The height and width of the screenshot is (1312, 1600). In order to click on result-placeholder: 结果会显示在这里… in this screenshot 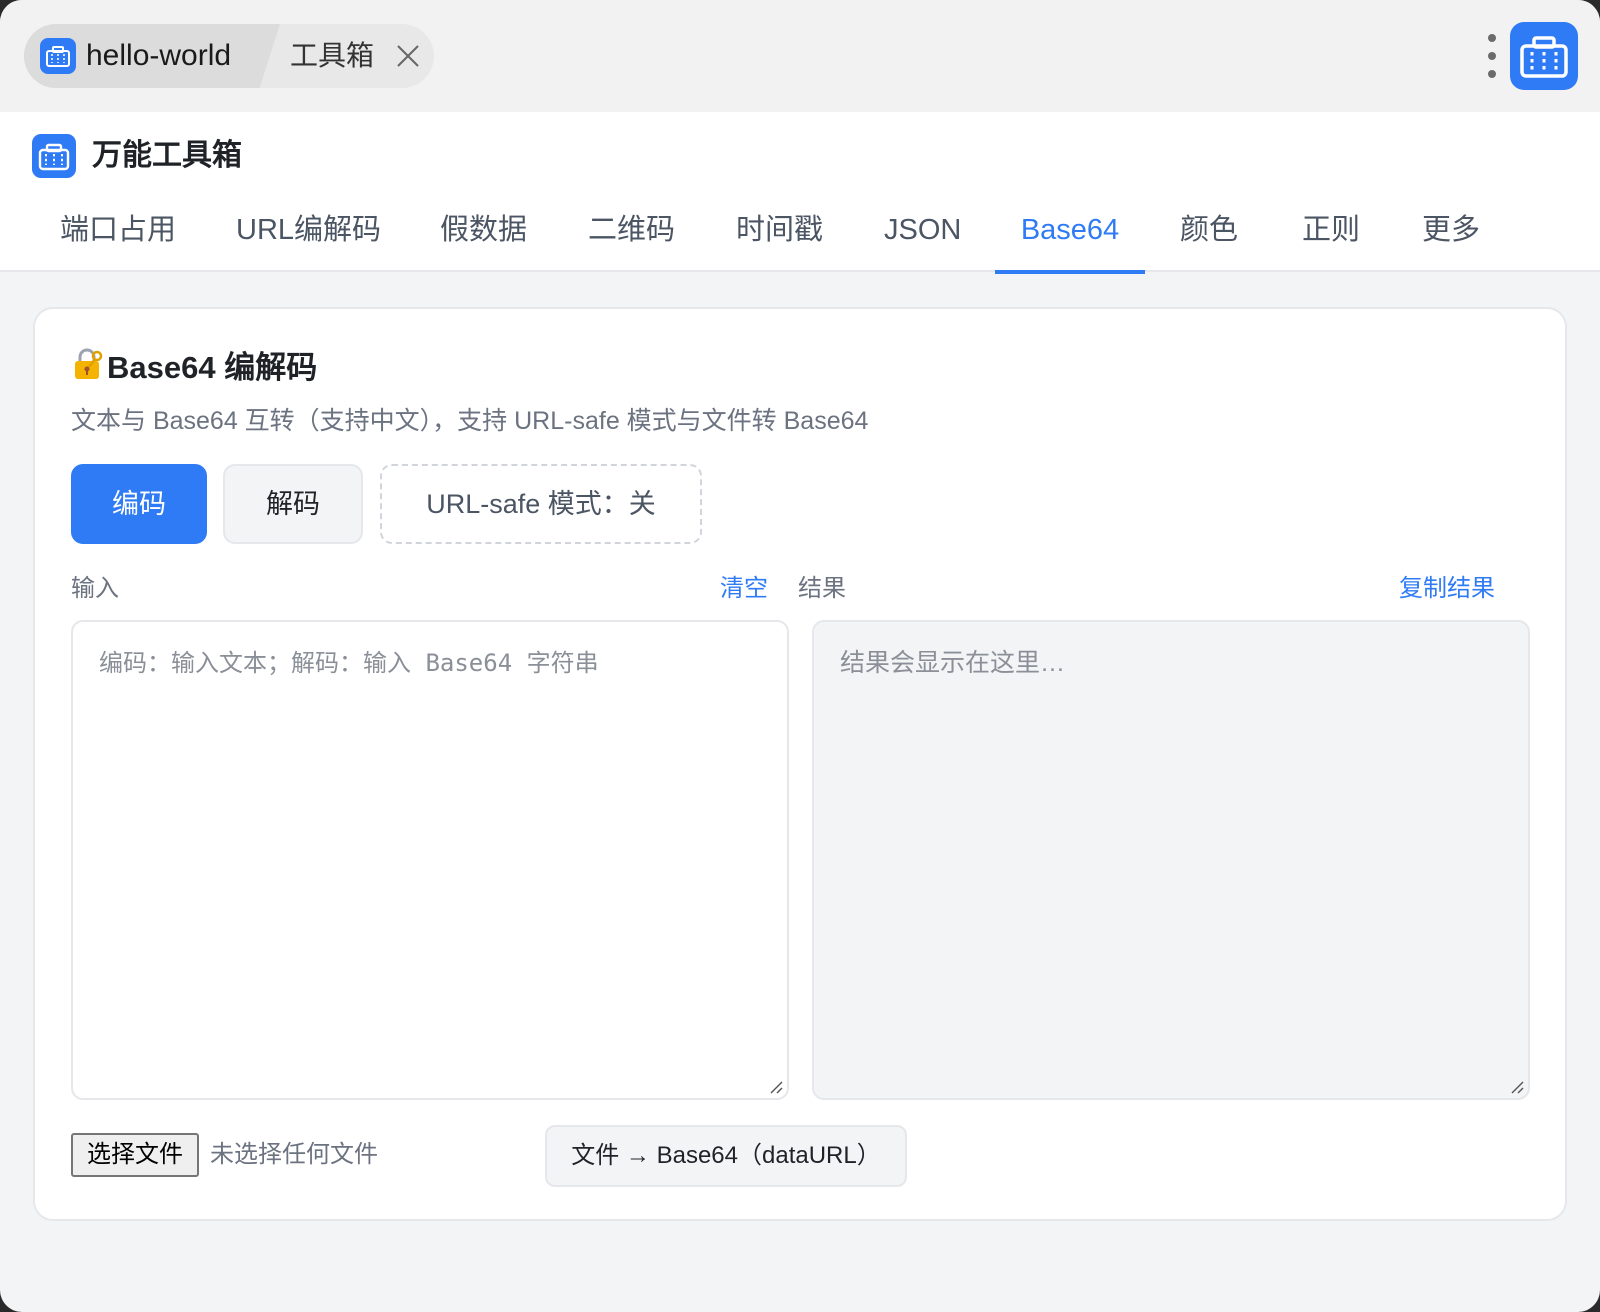, I will do `click(953, 663)`.